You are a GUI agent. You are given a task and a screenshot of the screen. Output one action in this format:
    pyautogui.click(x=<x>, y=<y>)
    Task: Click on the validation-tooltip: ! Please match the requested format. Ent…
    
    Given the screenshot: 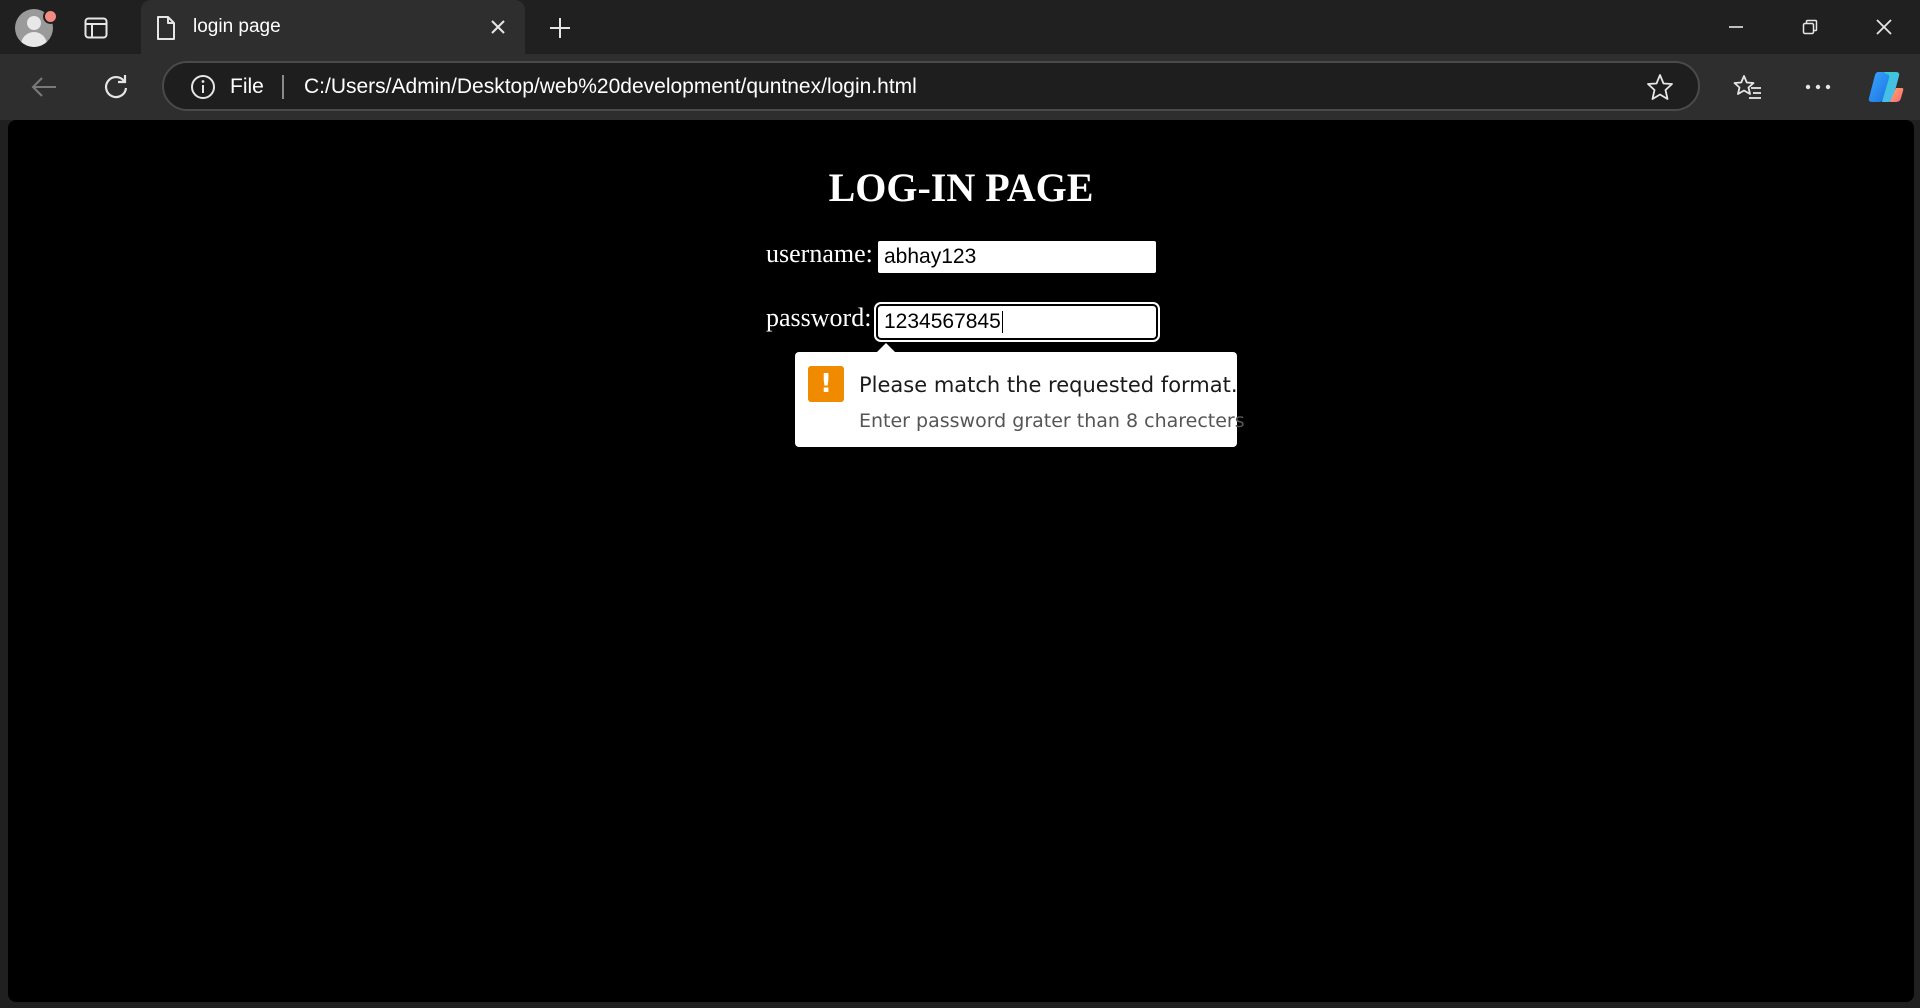 What is the action you would take?
    pyautogui.click(x=1020, y=395)
    